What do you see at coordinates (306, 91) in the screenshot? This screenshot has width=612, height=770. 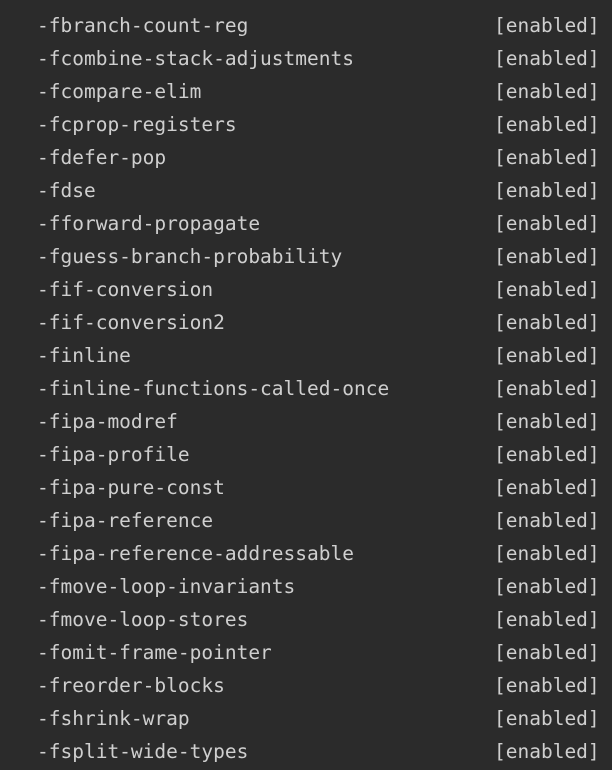 I see `option-row: -fcompare-elim [enabled]` at bounding box center [306, 91].